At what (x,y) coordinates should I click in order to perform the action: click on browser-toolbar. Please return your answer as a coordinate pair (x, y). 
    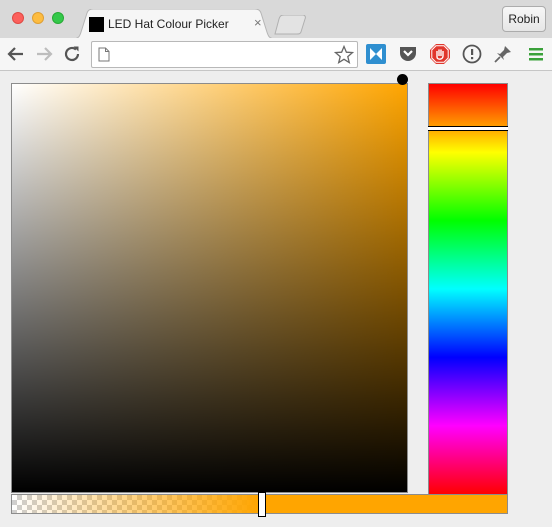
    Looking at the image, I should click on (276, 54).